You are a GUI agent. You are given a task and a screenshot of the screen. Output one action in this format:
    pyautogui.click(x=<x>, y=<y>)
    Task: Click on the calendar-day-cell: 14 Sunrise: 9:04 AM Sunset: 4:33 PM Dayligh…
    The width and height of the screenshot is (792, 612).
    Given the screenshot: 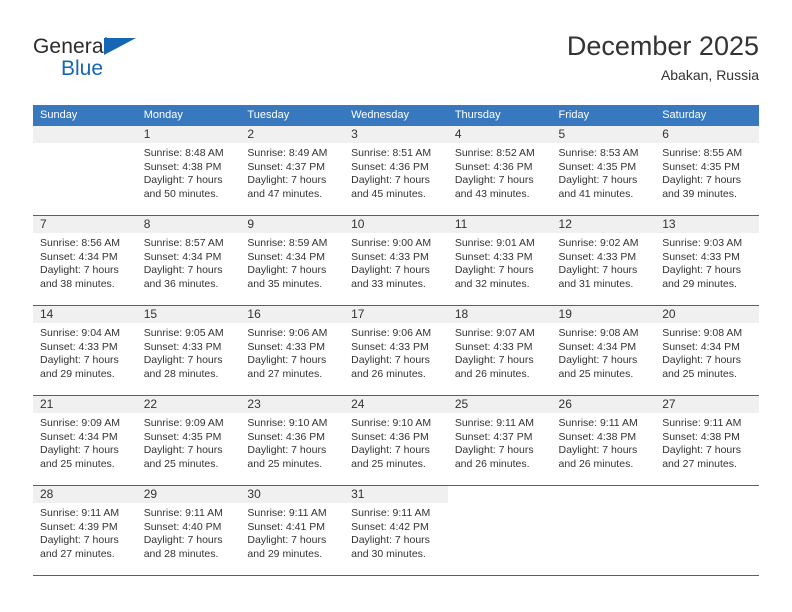 What is the action you would take?
    pyautogui.click(x=85, y=350)
    